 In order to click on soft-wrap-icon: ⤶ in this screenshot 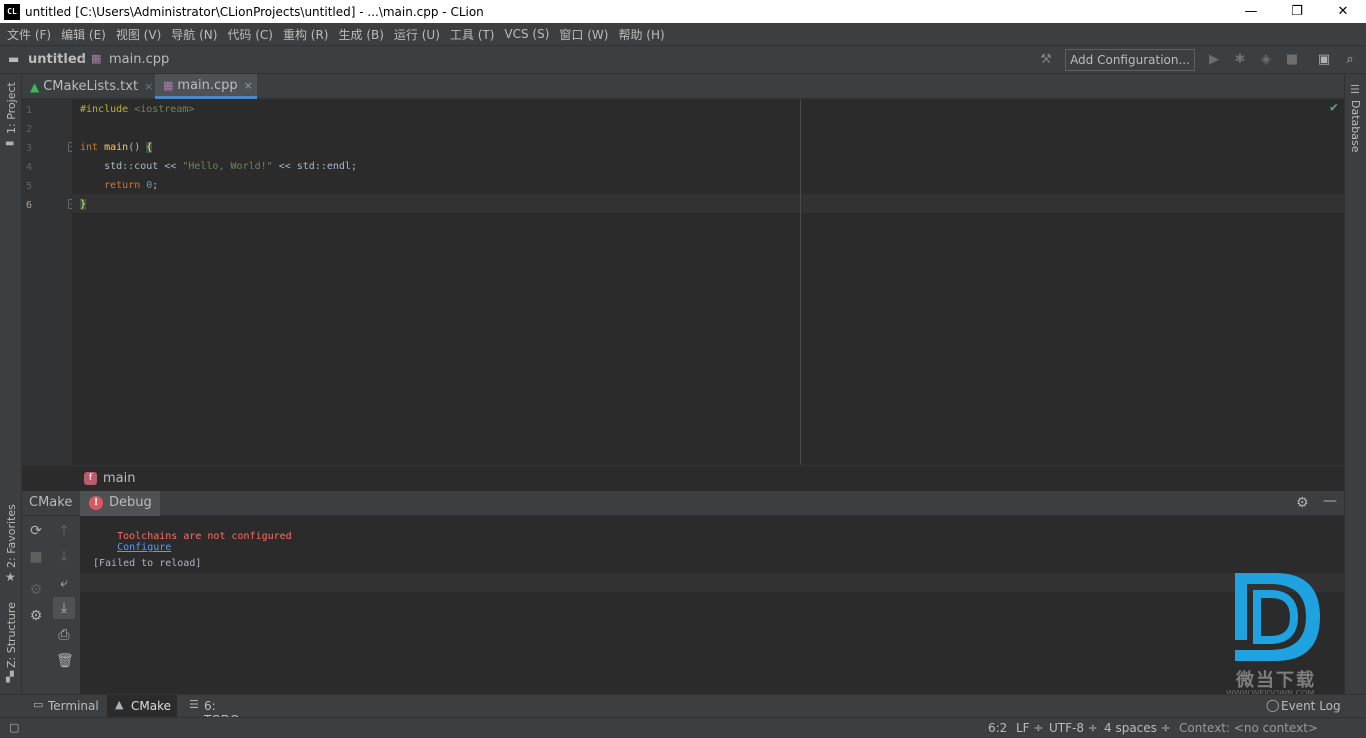, I will do `click(64, 583)`.